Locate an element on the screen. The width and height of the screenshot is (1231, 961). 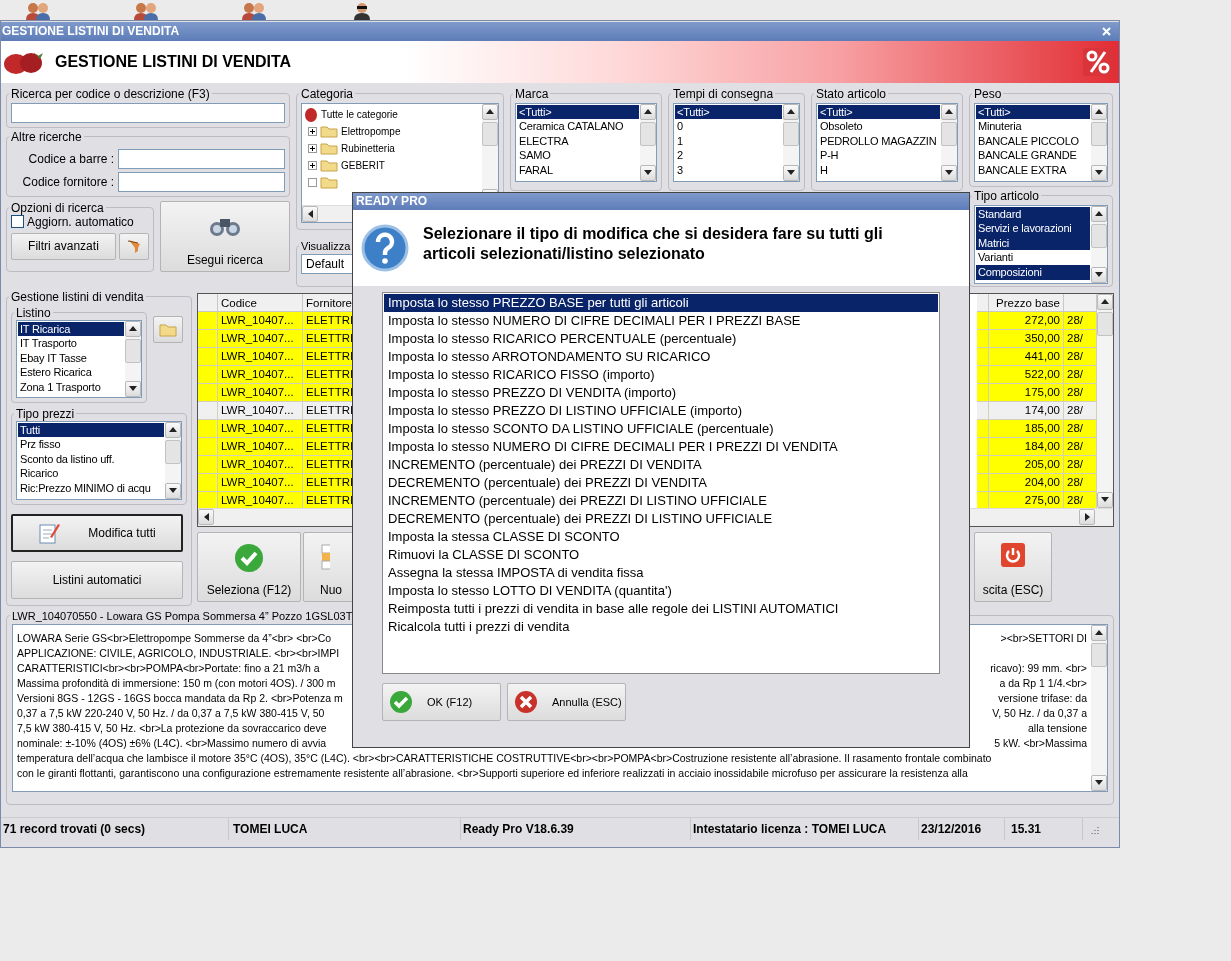
tree-item: GEBERIT is located at coordinates (363, 165).